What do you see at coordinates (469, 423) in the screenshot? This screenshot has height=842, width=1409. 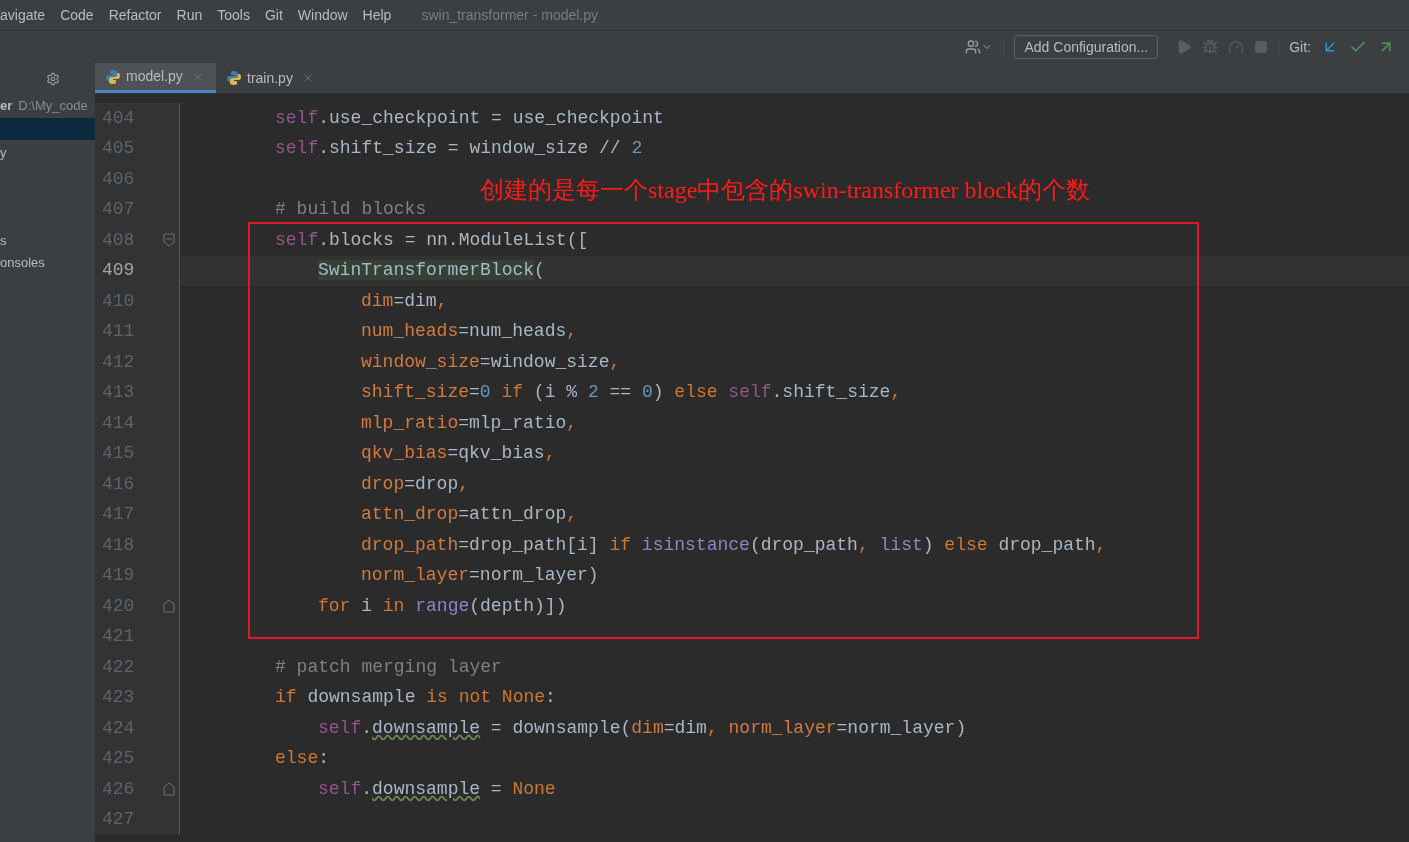 I see `code-line: mlp_ratio=mlp_ratio,` at bounding box center [469, 423].